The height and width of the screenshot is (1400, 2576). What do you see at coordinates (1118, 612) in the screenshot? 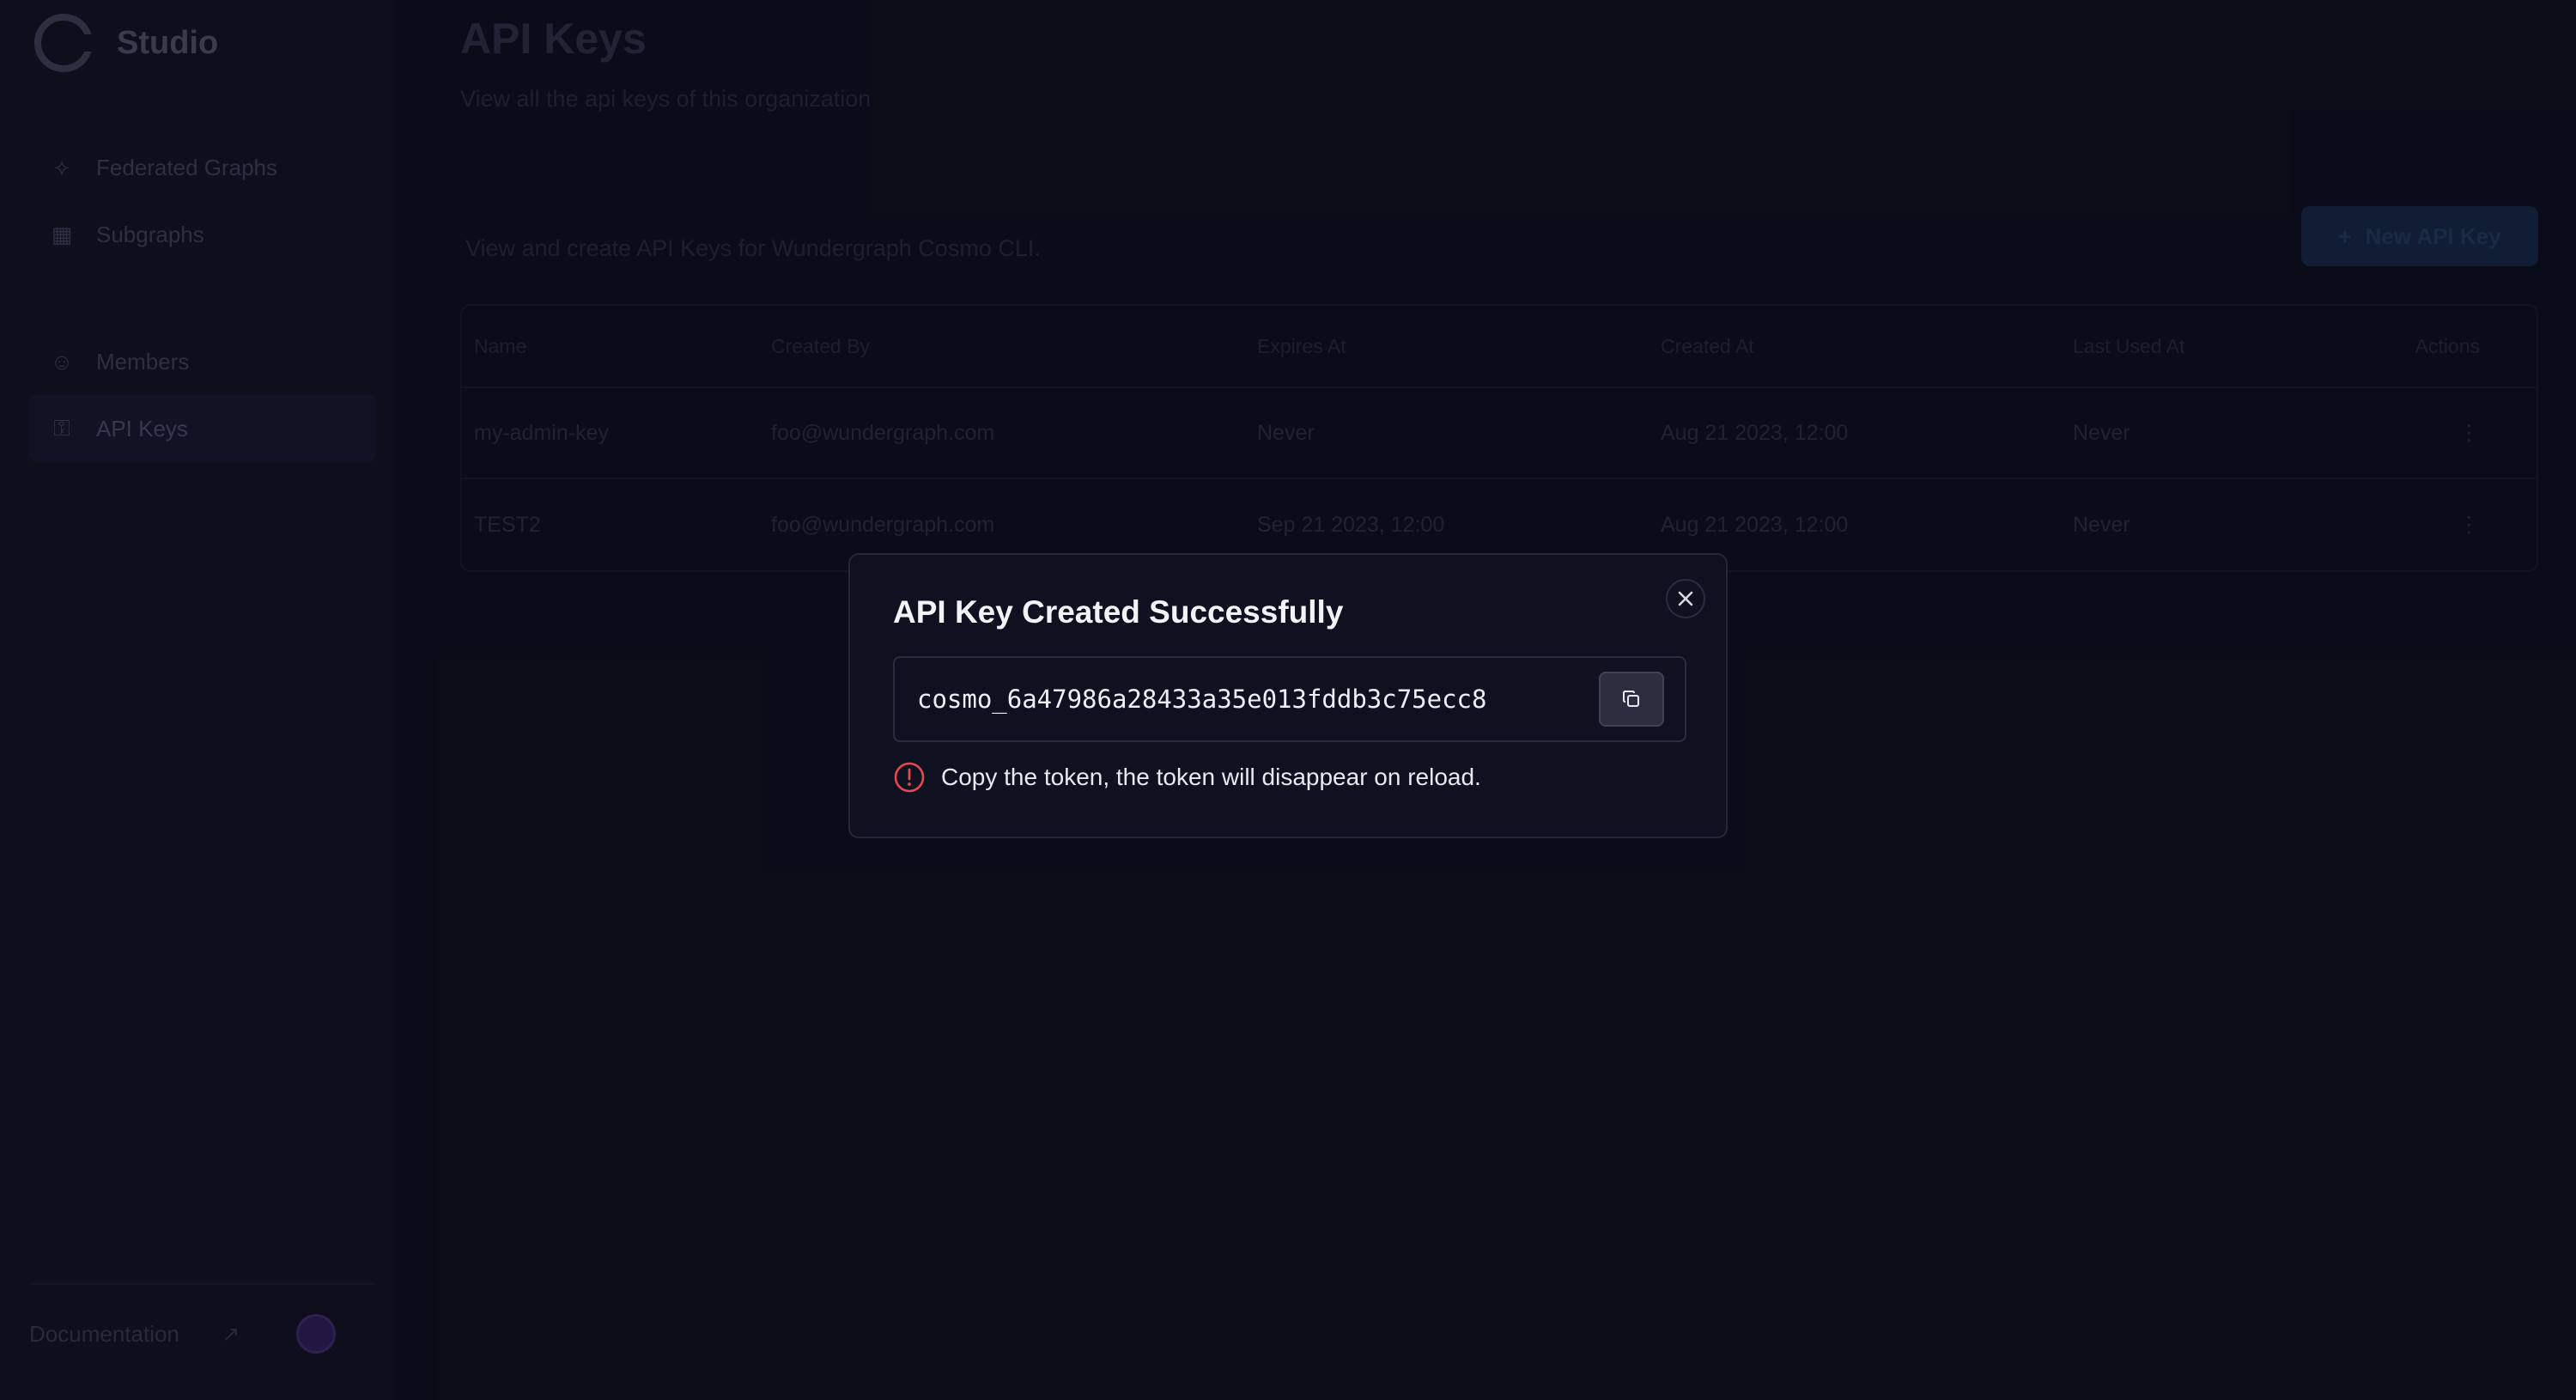
I see `dialog-title: API Key Created Successfully` at bounding box center [1118, 612].